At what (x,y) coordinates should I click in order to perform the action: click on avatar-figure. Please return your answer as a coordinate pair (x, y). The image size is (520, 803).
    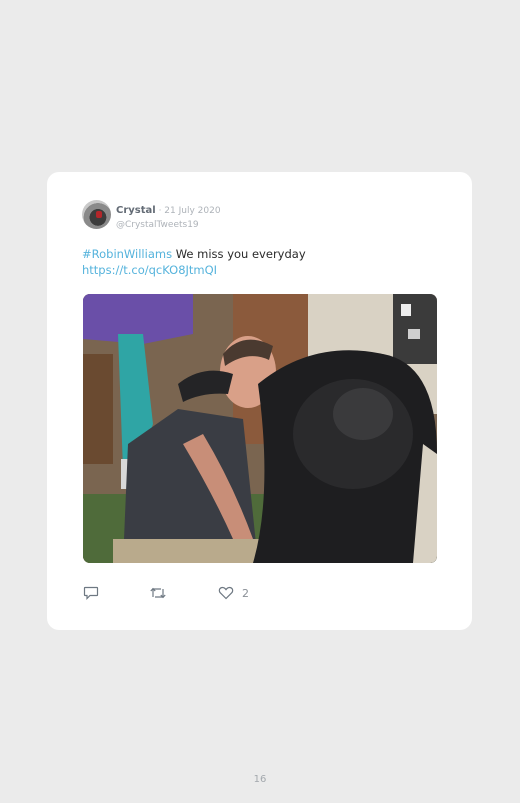
    Looking at the image, I should click on (99, 214).